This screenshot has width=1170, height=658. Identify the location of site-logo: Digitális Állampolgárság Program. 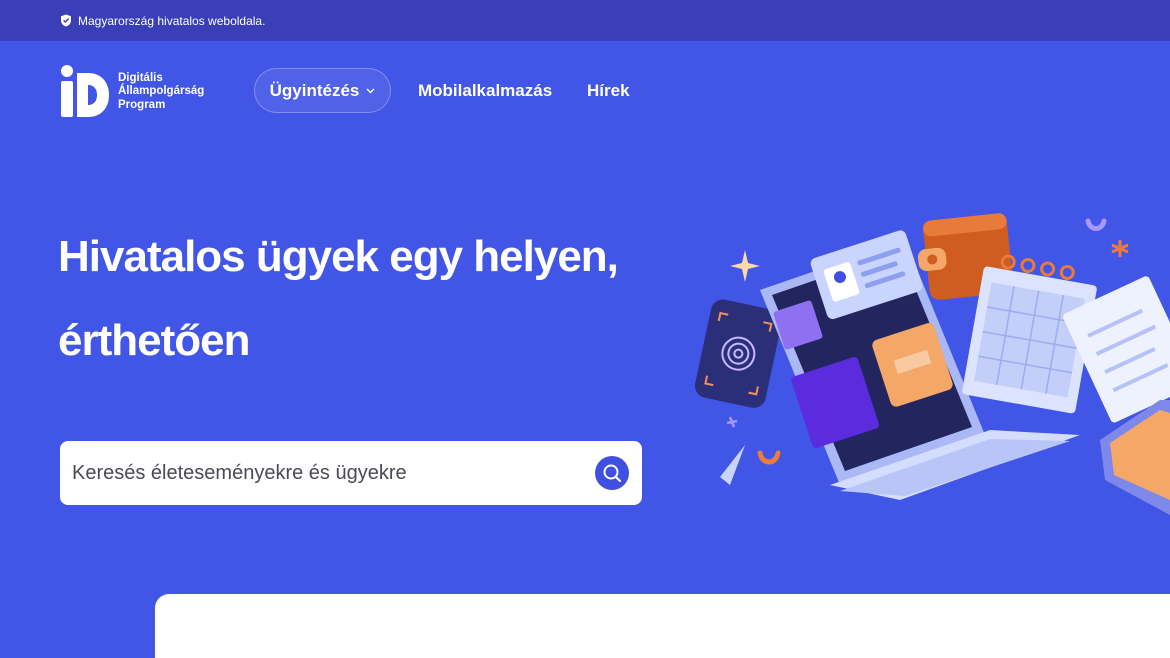
(139, 92).